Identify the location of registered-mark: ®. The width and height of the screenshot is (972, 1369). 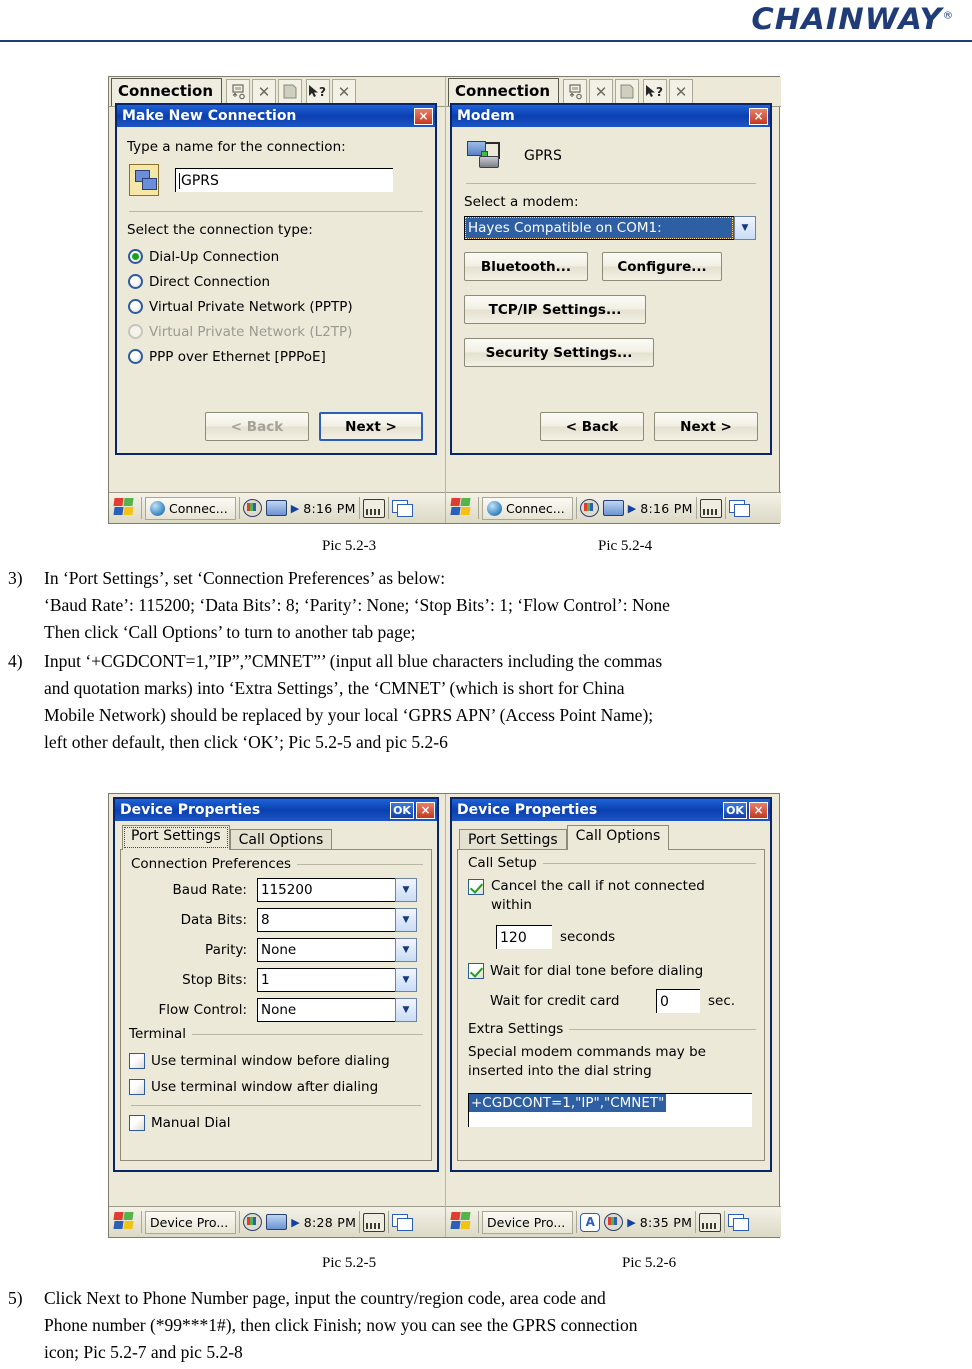
(948, 16).